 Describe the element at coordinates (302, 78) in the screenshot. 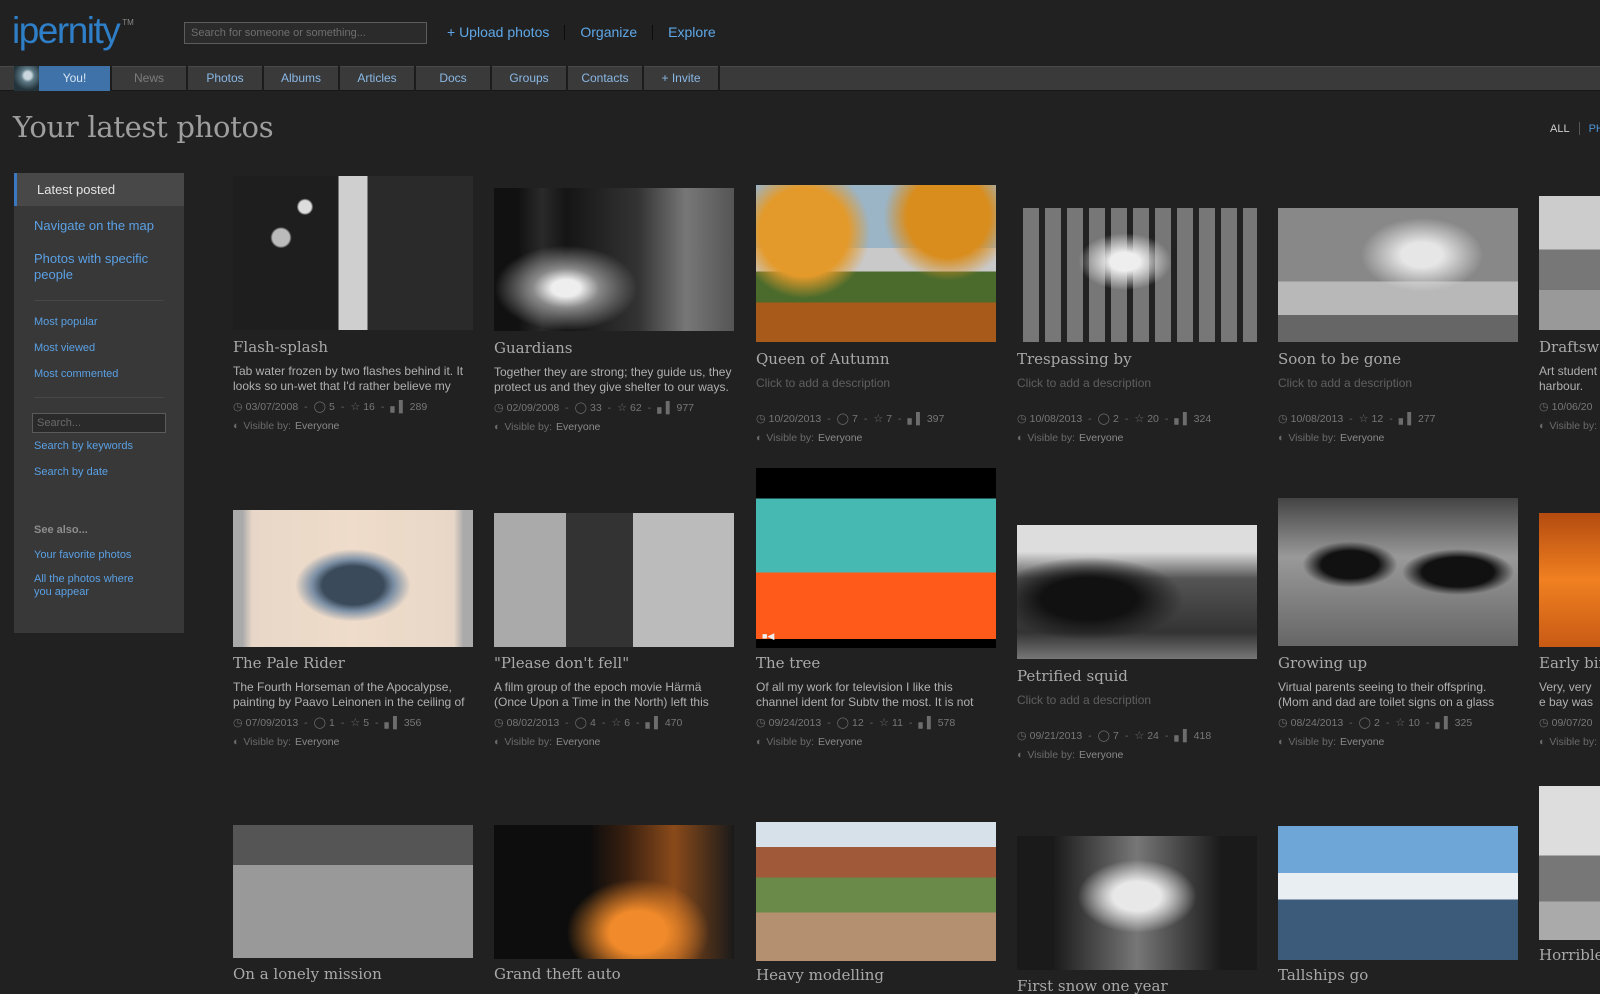

I see `tab-albums: Albums` at that location.